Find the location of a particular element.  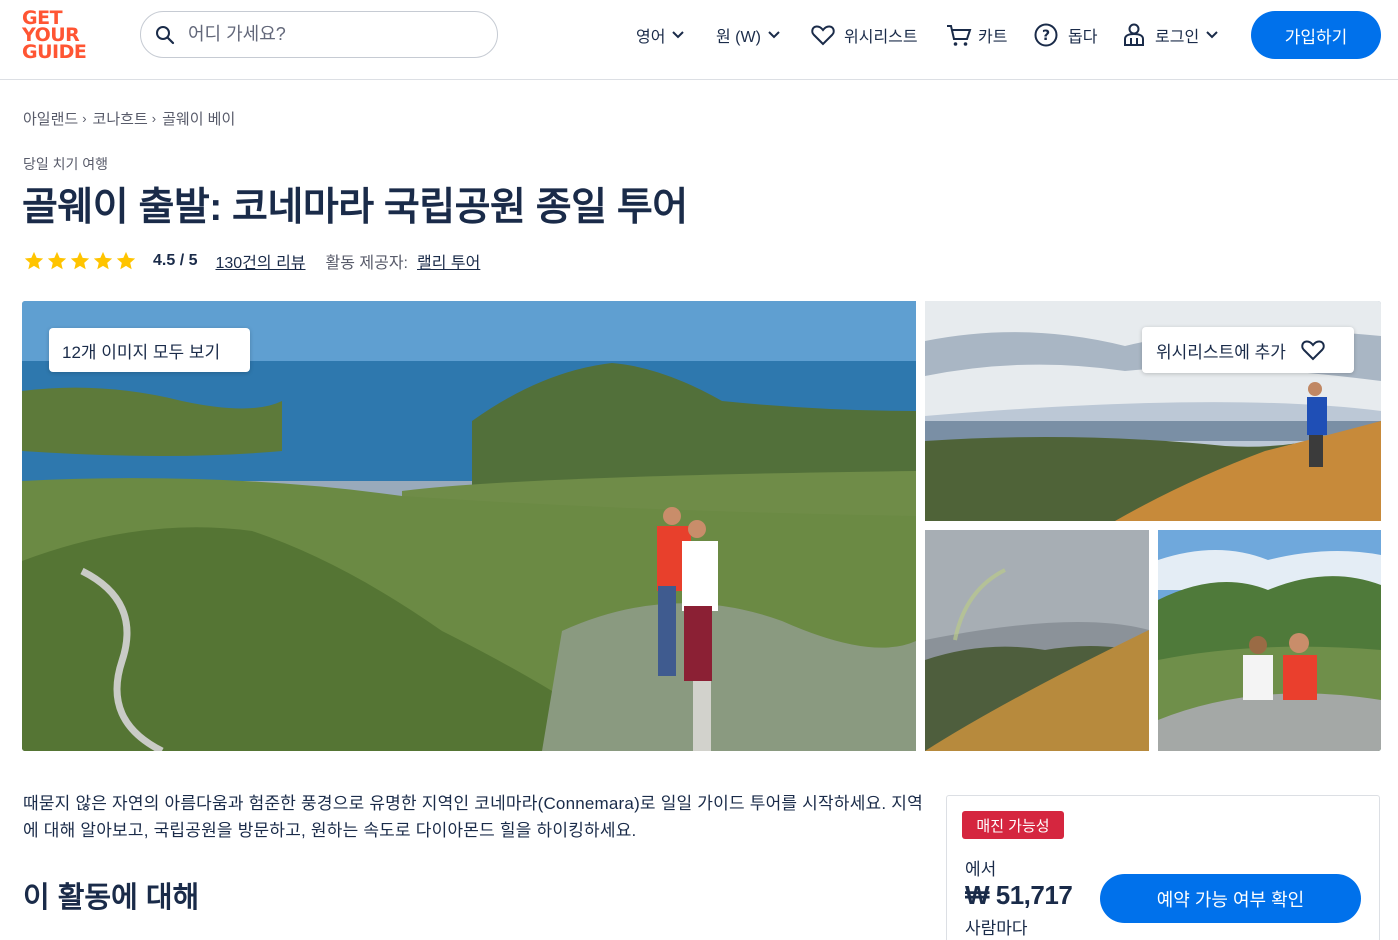

per-person-label: 사람마다 is located at coordinates (996, 928).